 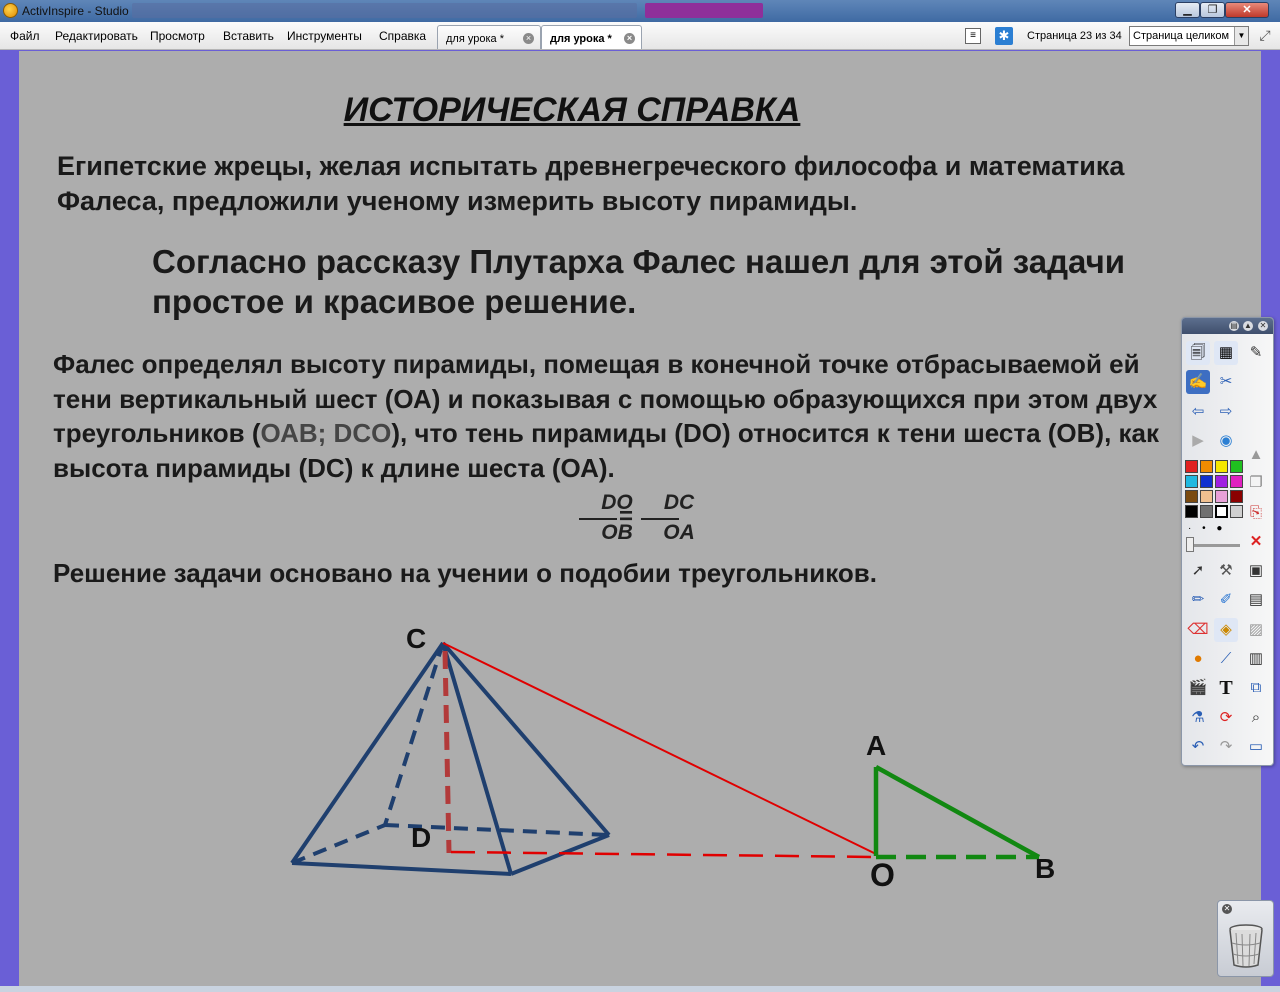 I want to click on menu-edit: Редактировать, so click(x=96, y=36).